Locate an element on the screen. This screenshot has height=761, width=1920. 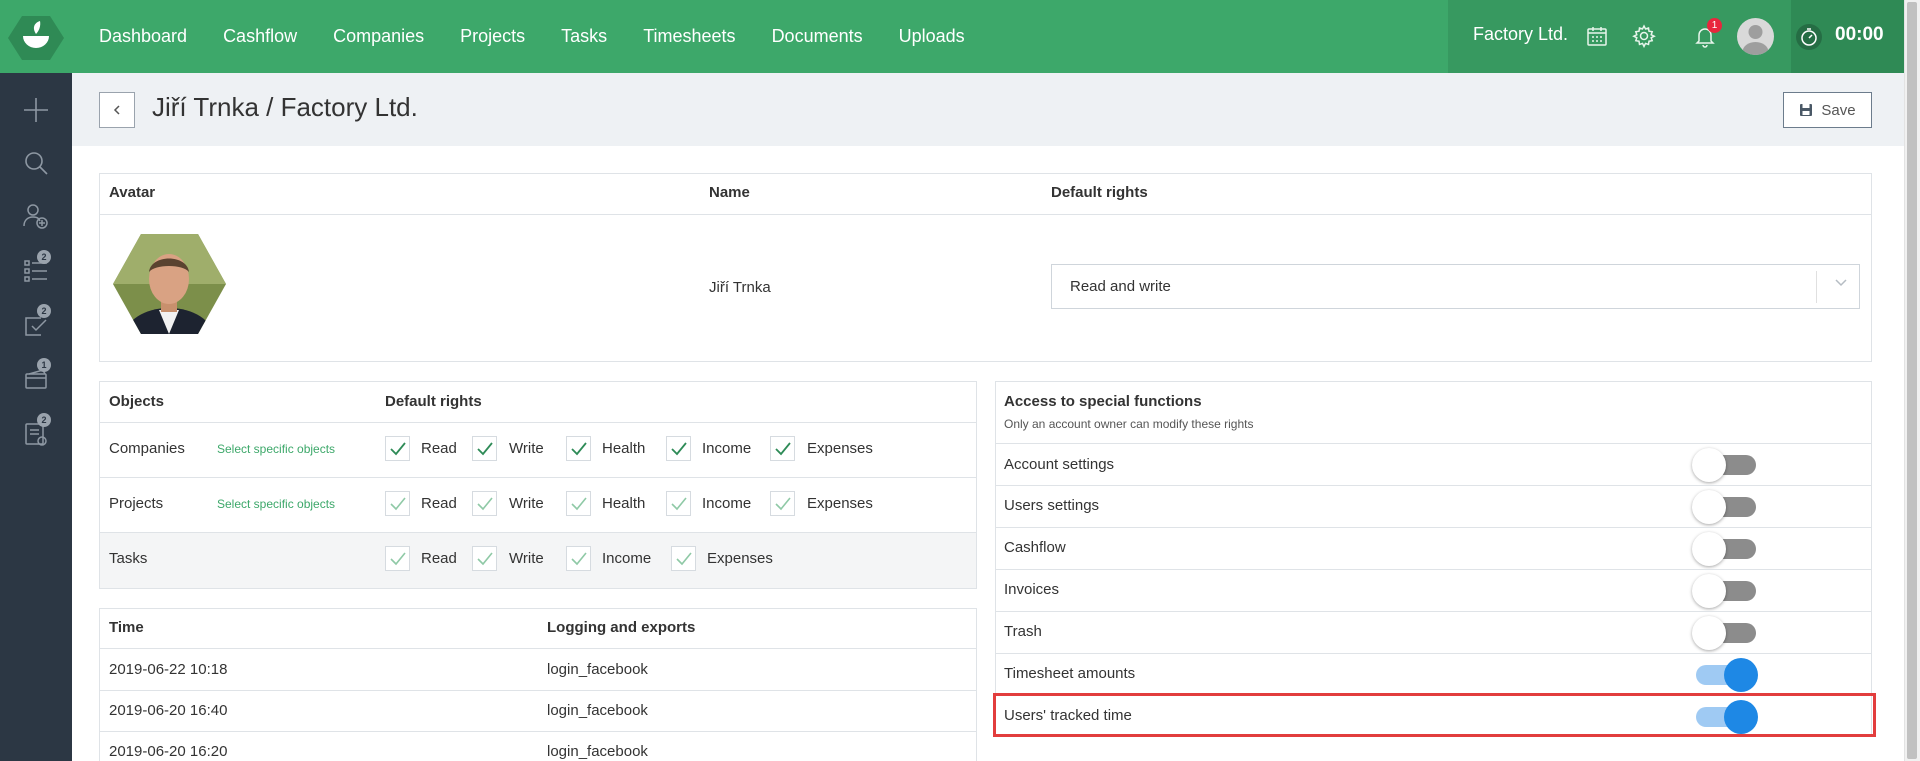
nav-documents: Documents is located at coordinates (817, 36).